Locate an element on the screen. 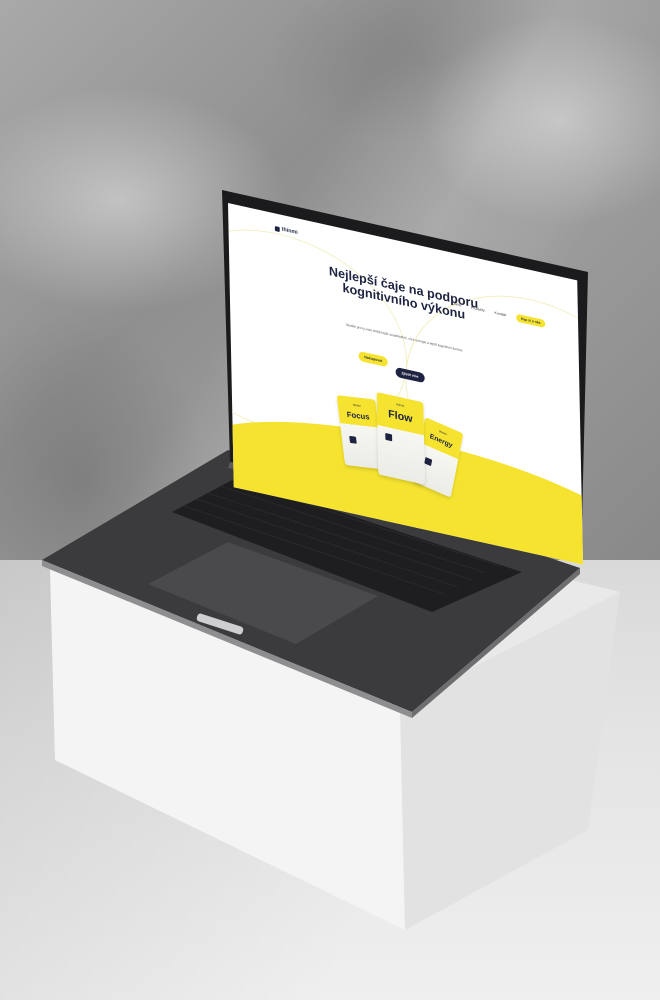  logo-text: thinmi is located at coordinates (289, 231).